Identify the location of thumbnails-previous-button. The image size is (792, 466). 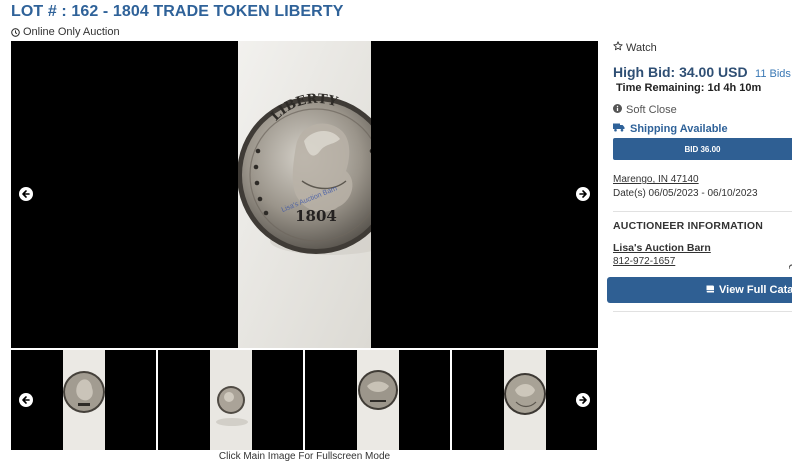
(26, 400).